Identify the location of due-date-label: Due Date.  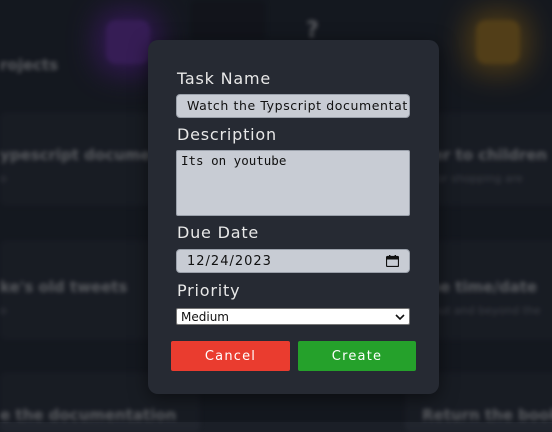
(218, 232).